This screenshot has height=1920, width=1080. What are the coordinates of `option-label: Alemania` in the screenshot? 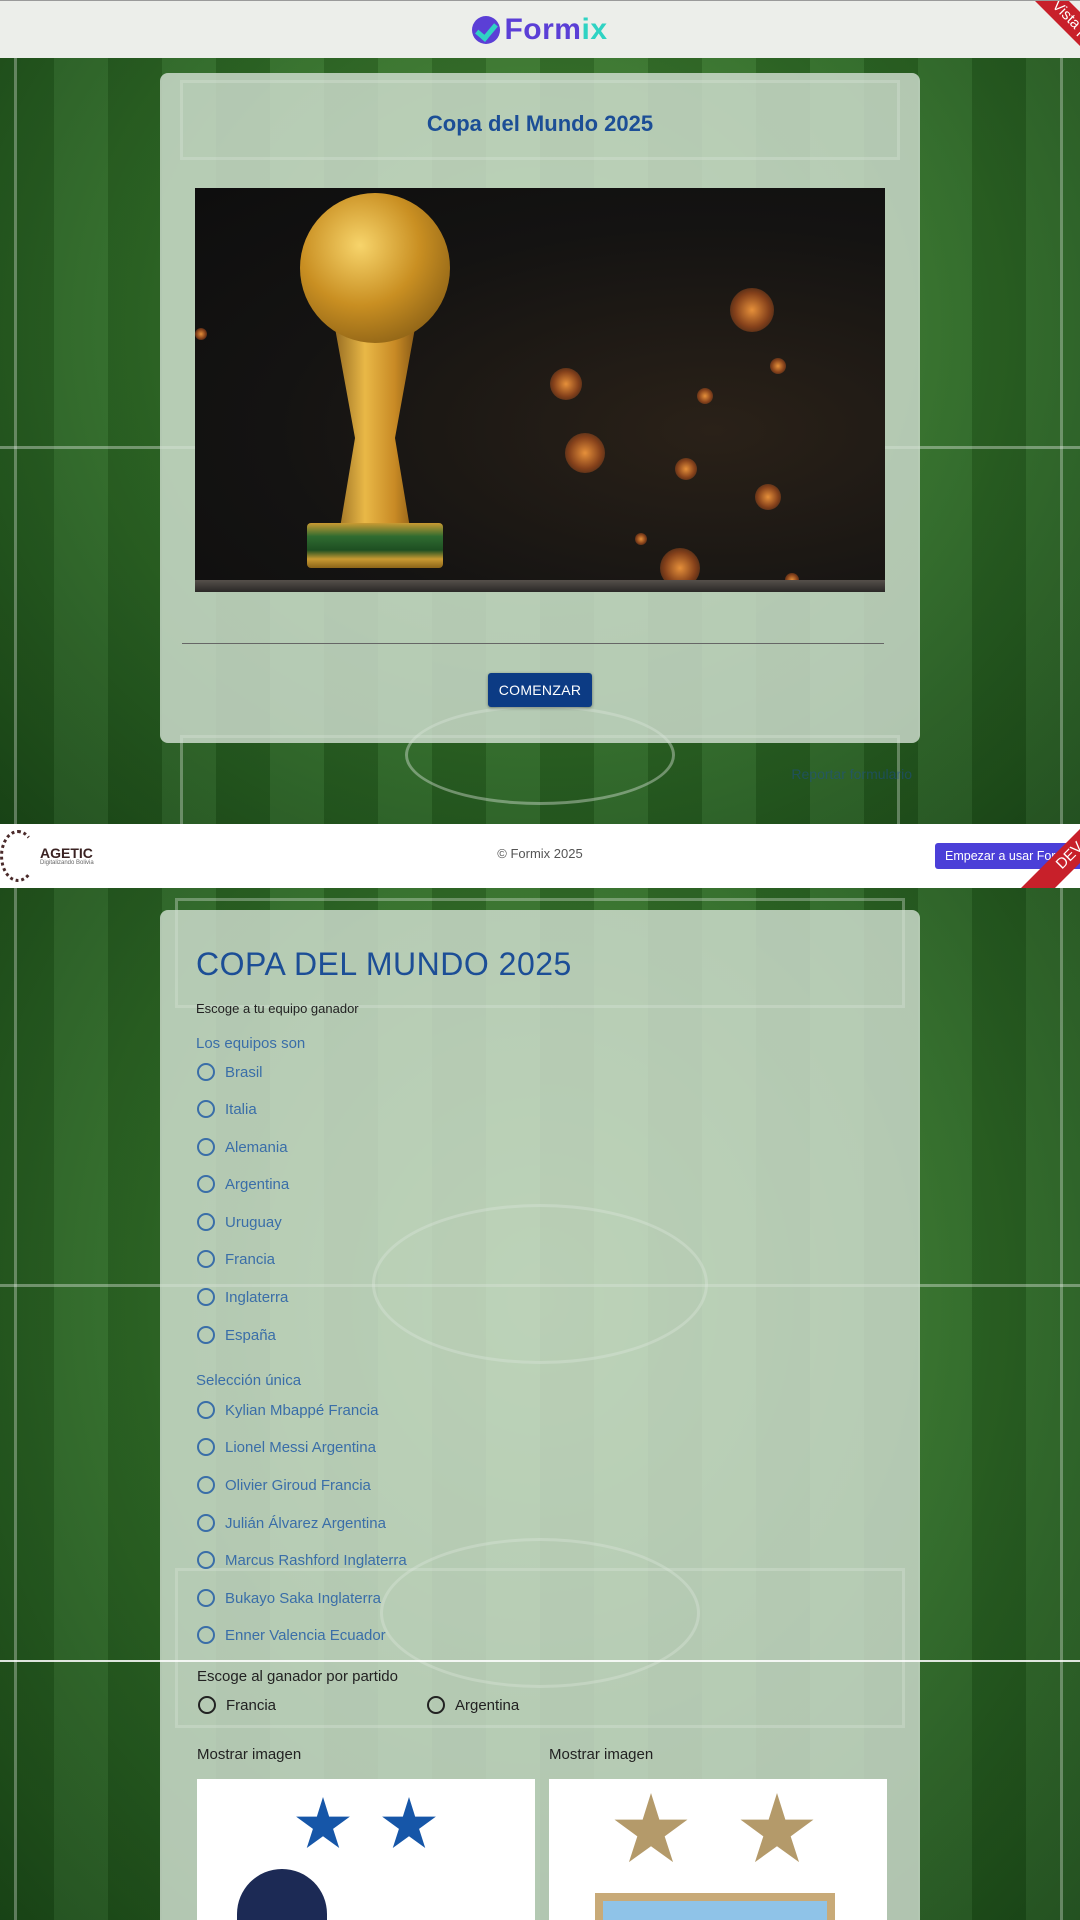 It's located at (256, 1147).